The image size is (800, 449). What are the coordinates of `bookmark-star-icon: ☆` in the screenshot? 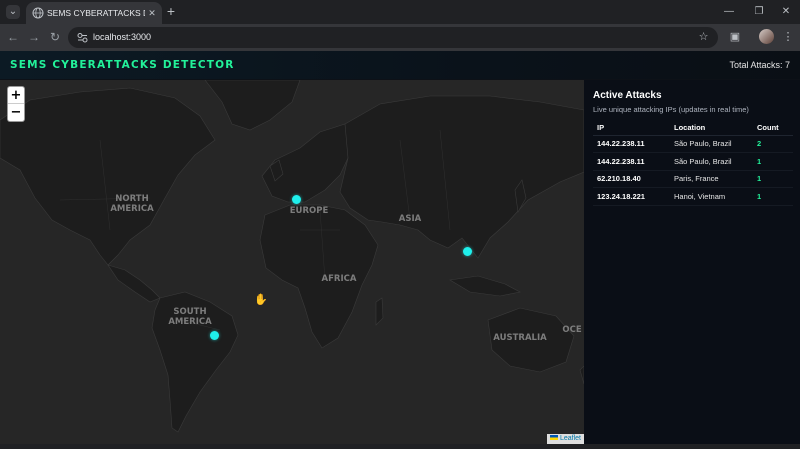 It's located at (703, 37).